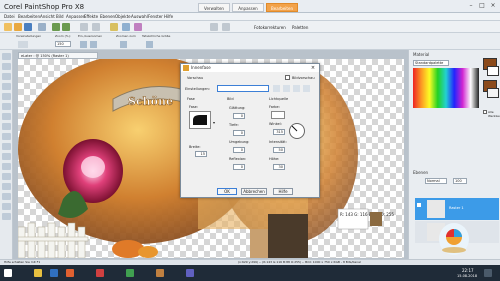 The image size is (500, 281). Describe the element at coordinates (6, 186) in the screenshot. I see `text-tool-icon` at that location.